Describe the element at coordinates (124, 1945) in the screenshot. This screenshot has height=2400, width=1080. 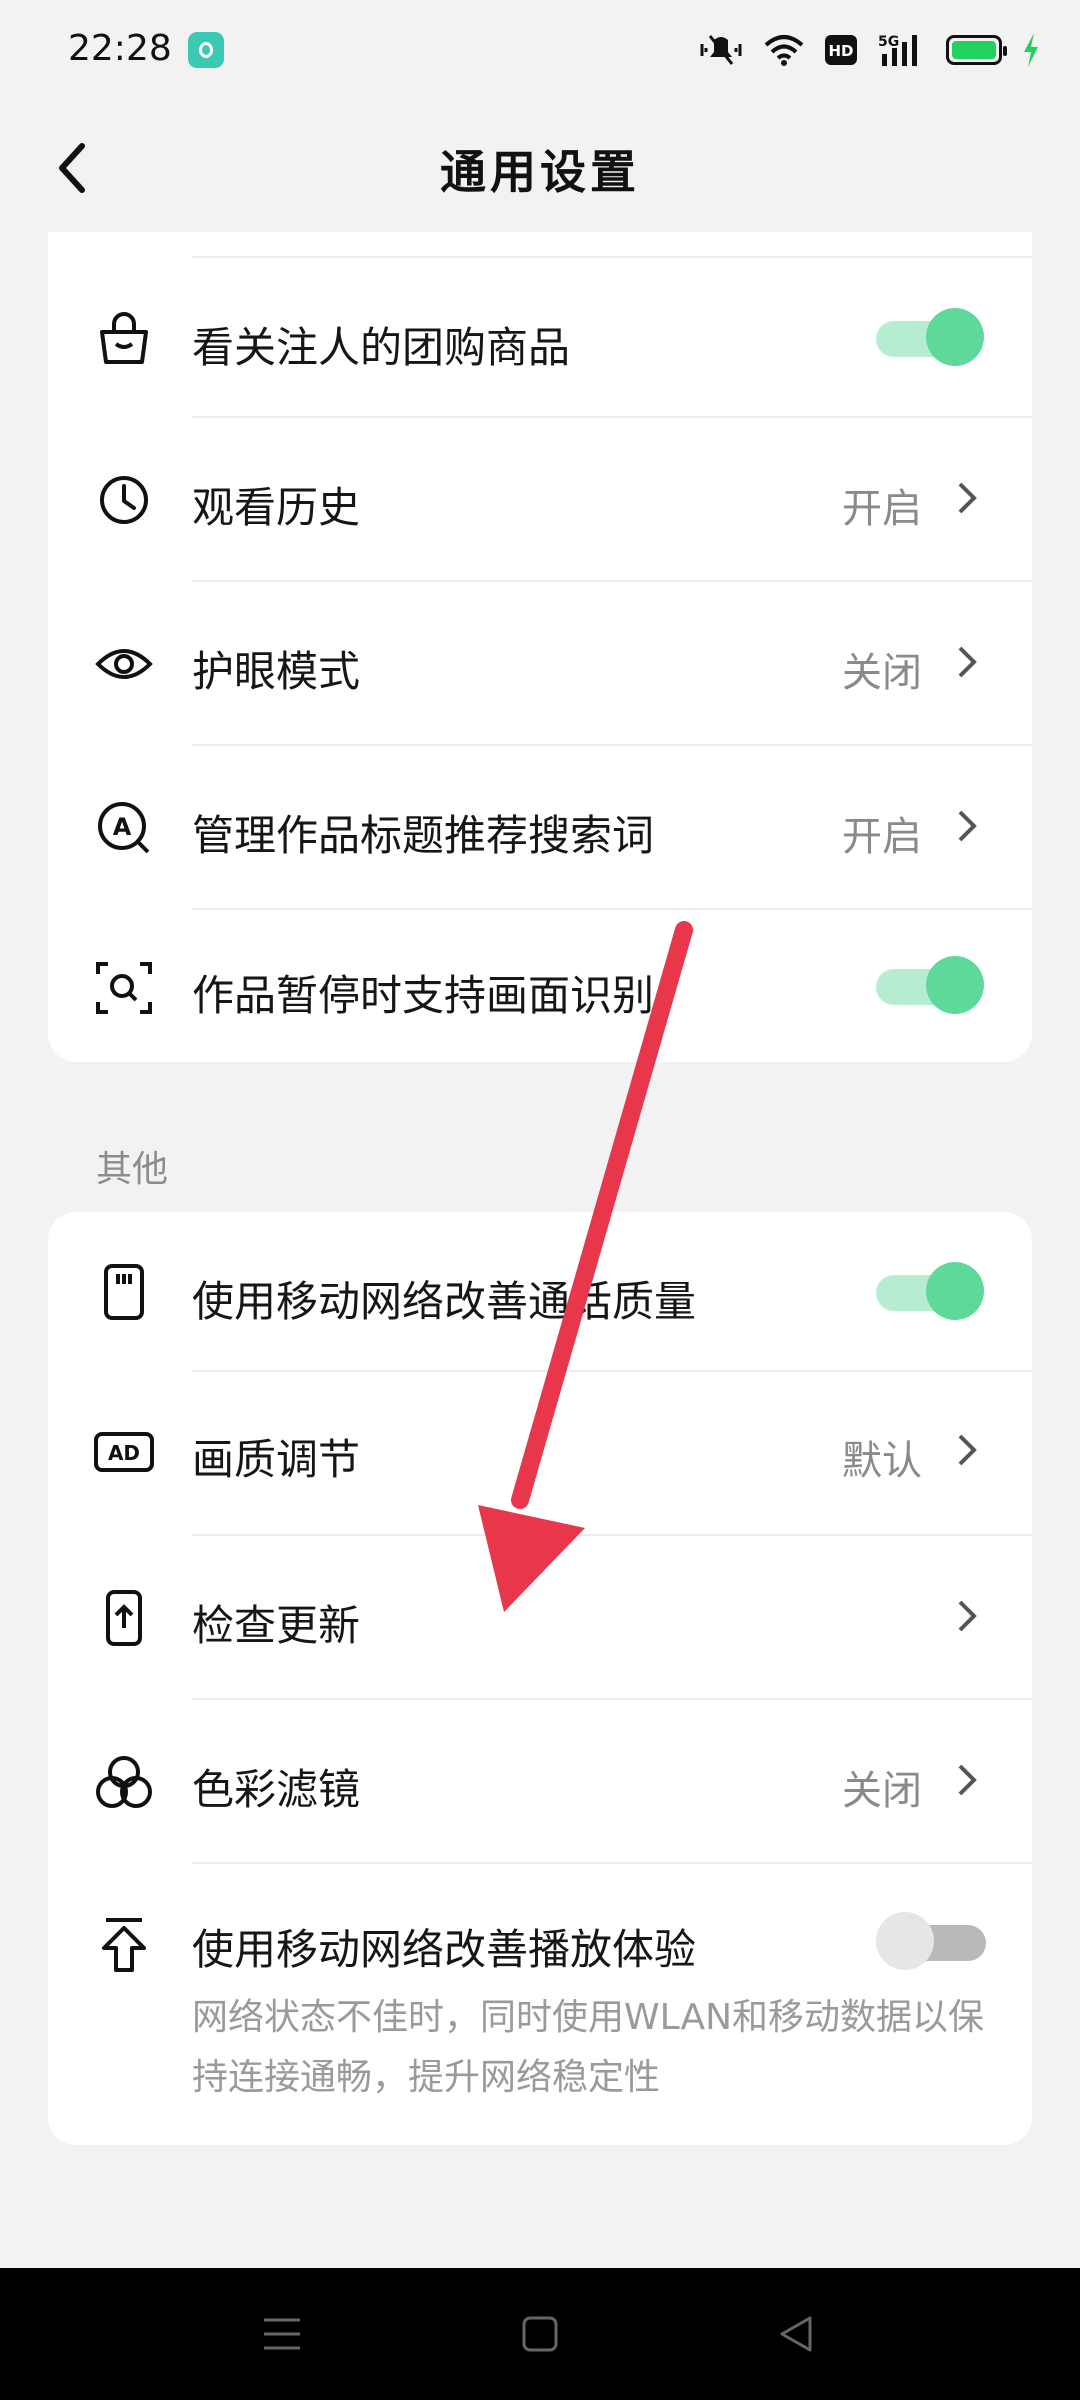
I see `upload-arrow-icon` at that location.